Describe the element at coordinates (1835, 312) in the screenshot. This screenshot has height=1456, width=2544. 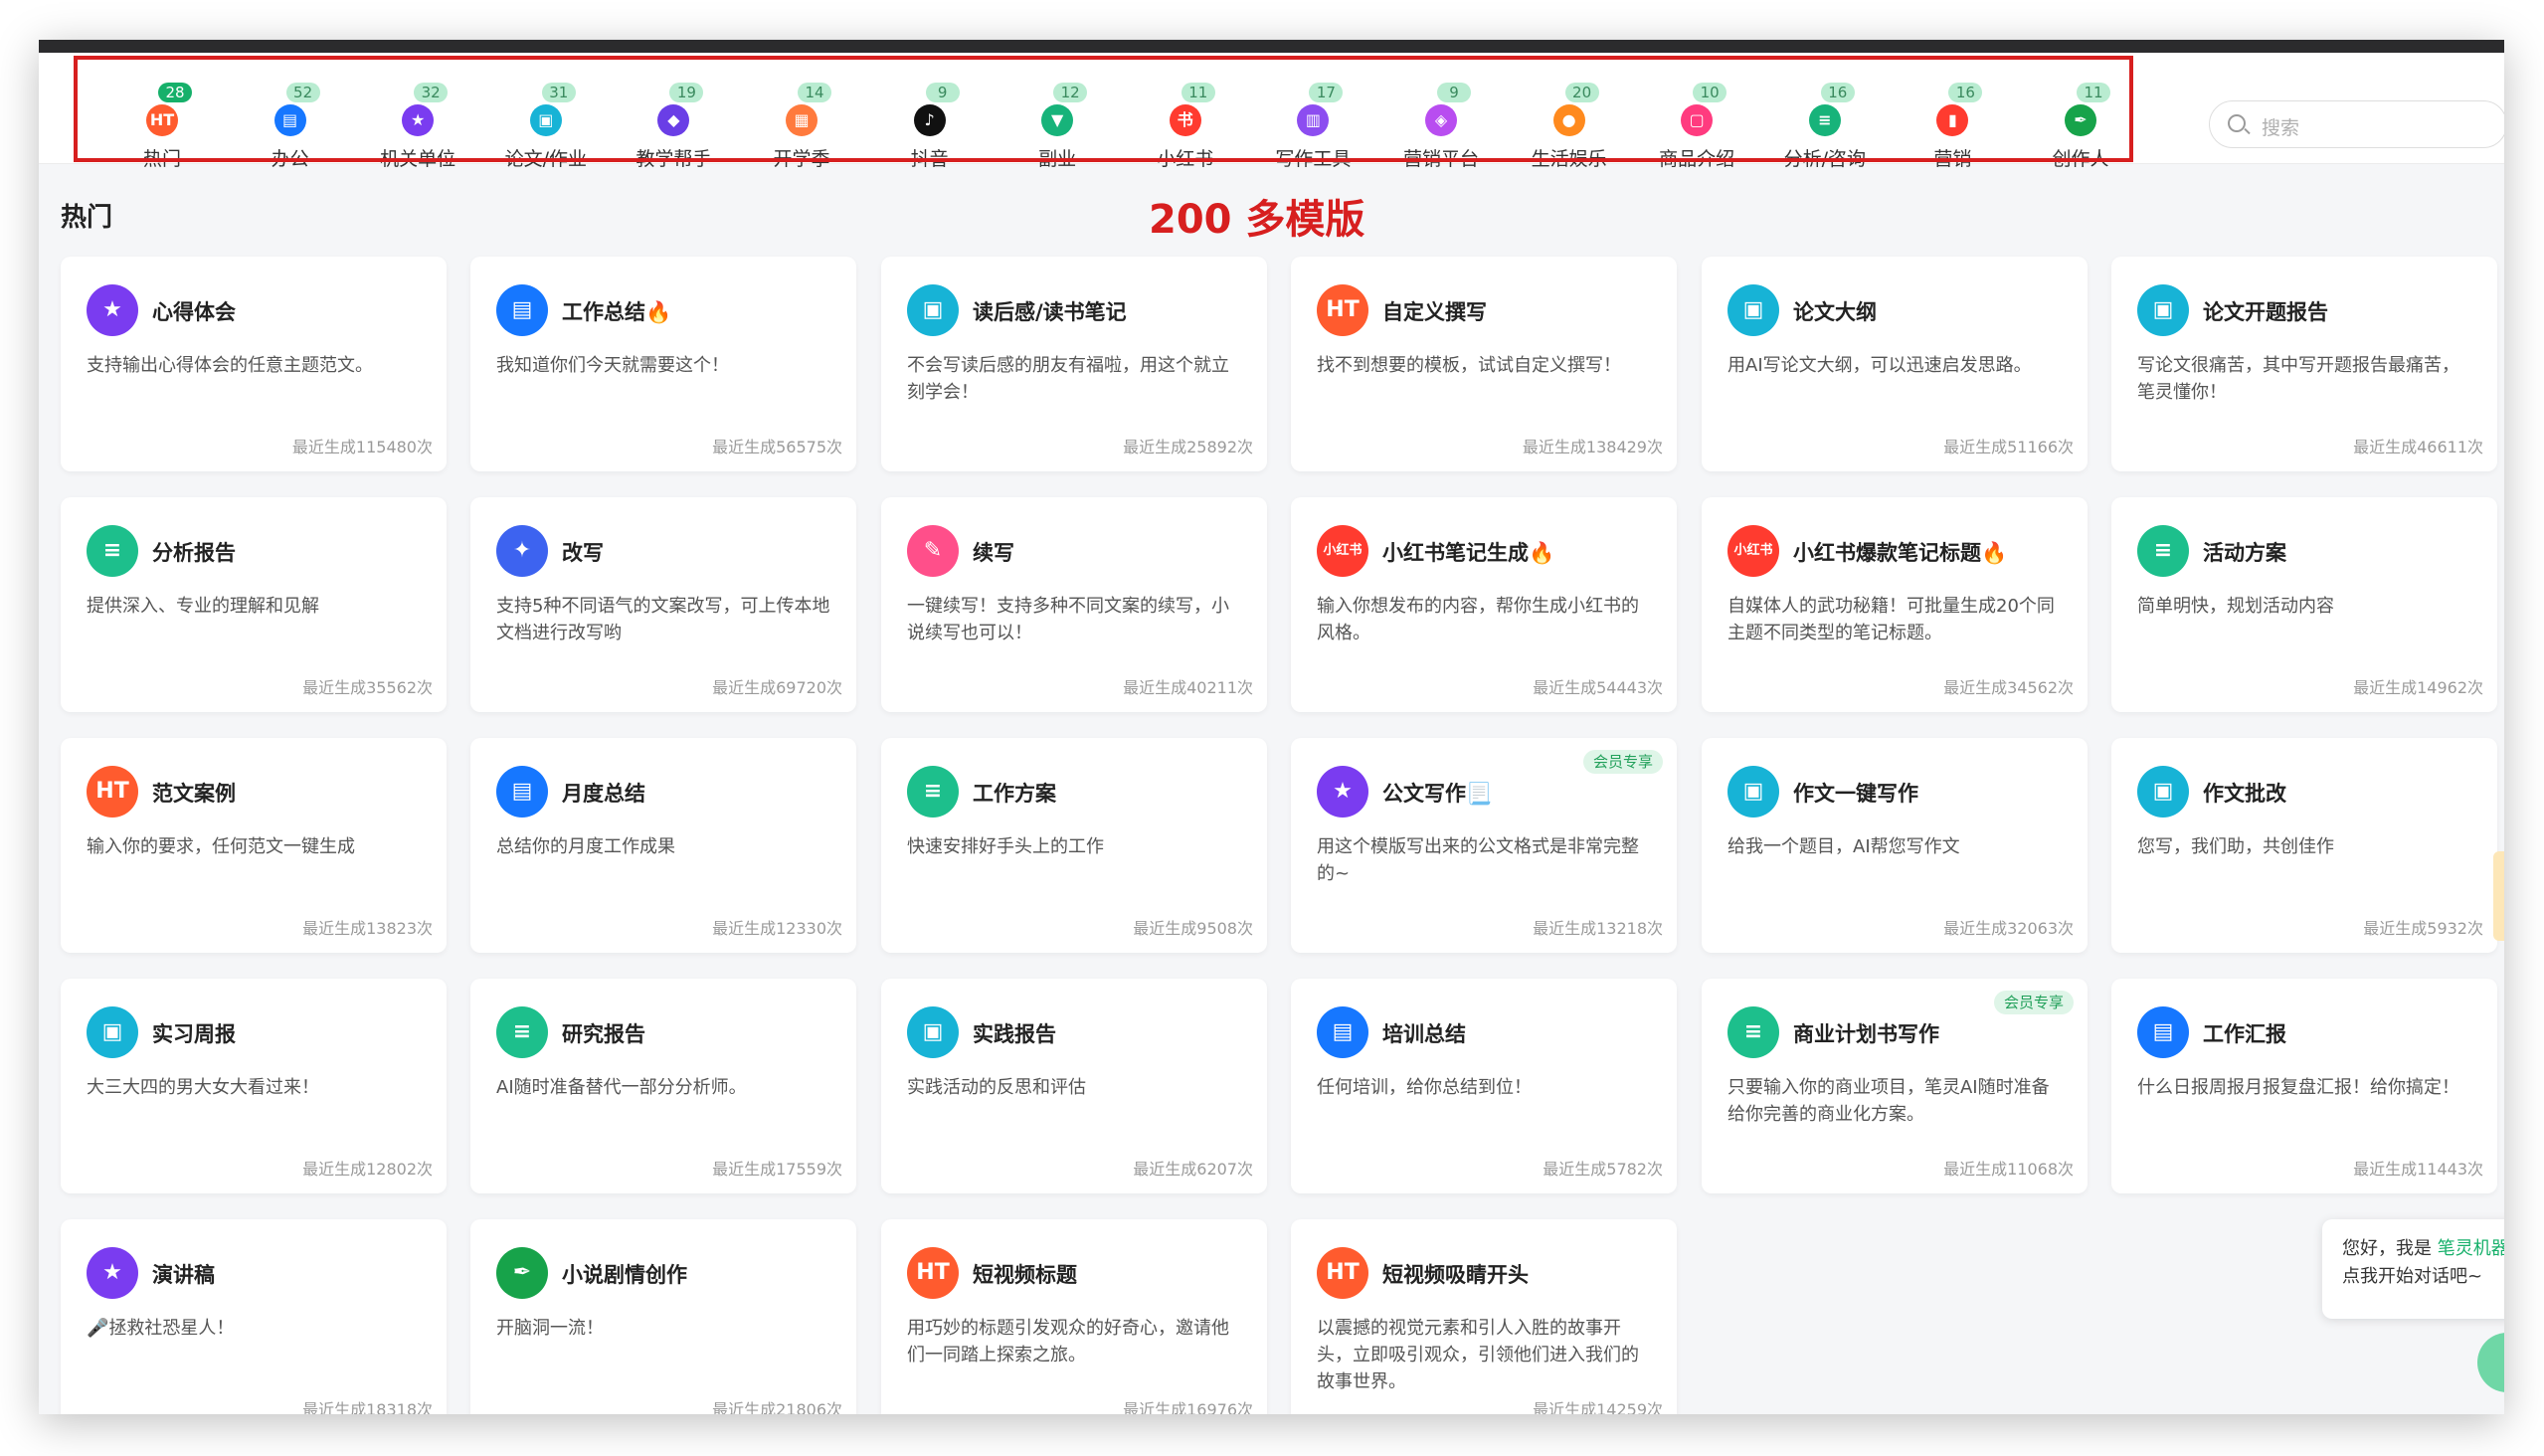
I see `card-title: 论文大纲` at that location.